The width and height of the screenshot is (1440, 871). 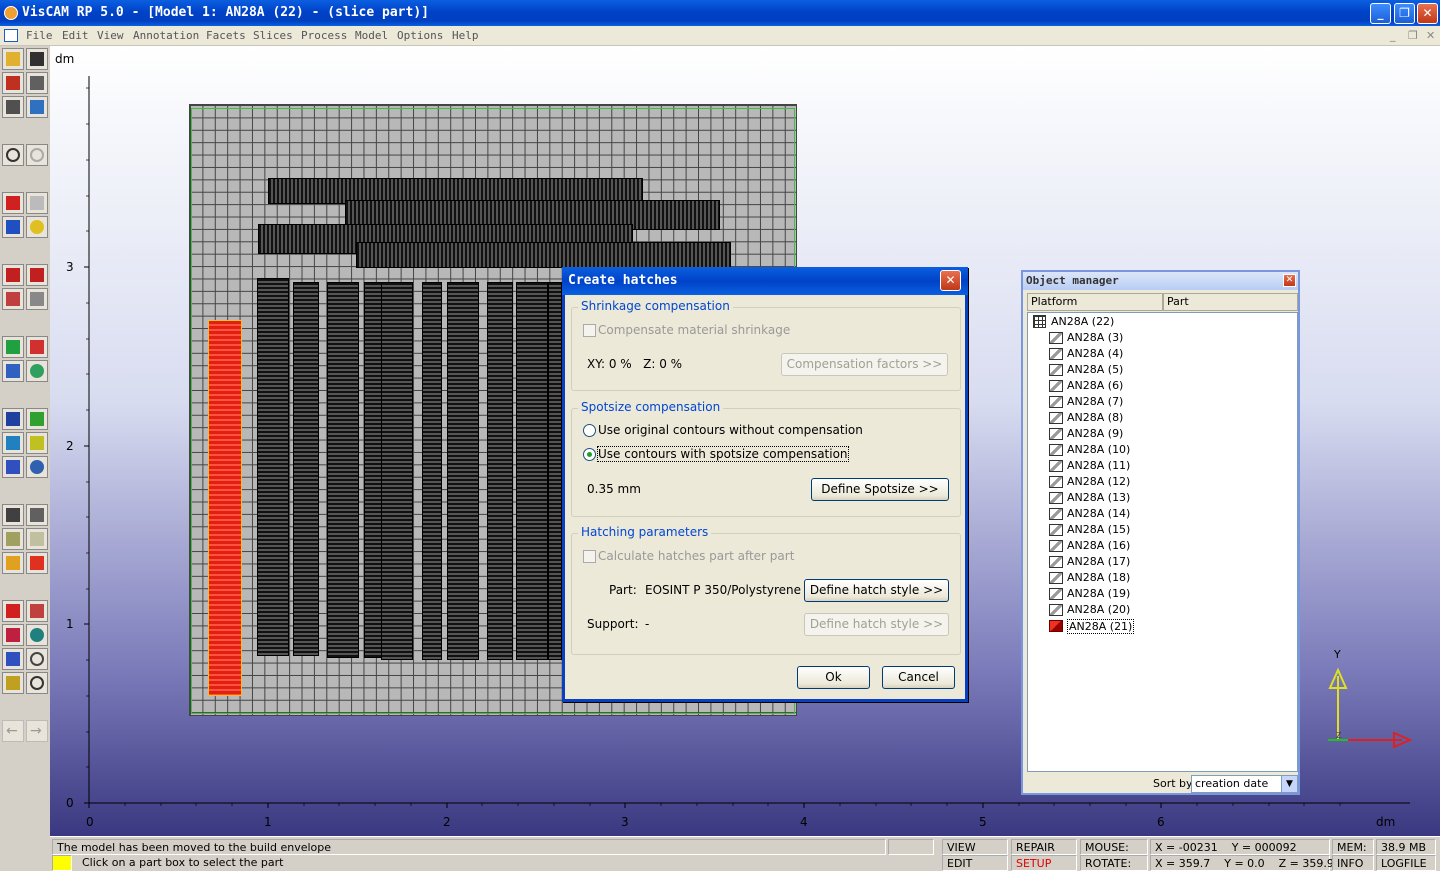 I want to click on tree-item-part: AN28A (3), so click(x=1095, y=337).